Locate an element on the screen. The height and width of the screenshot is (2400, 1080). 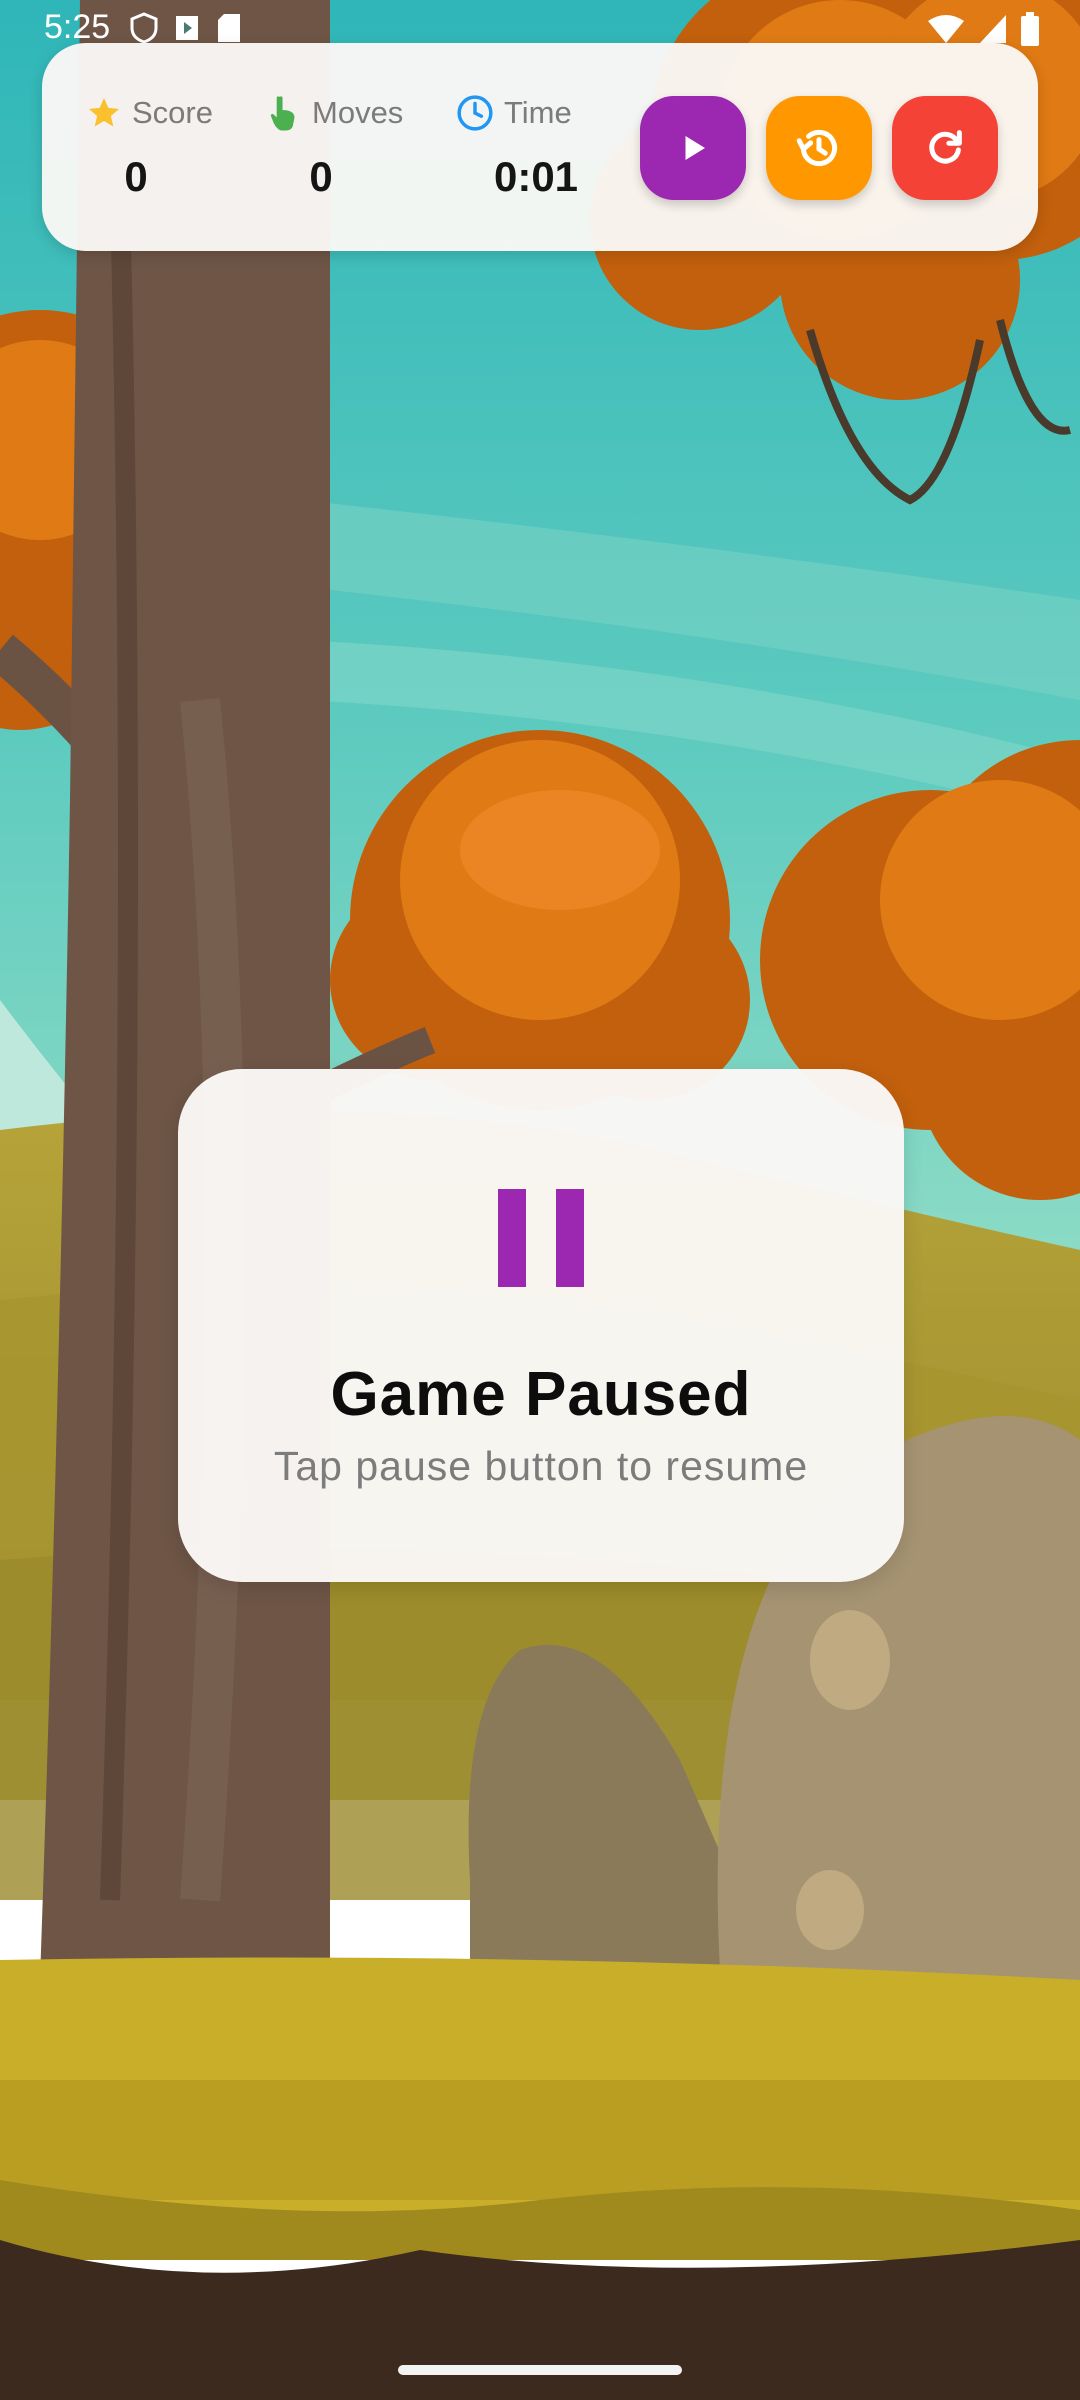
pause-dialog: Game Paused Tap pause button to resume is located at coordinates (541, 1325).